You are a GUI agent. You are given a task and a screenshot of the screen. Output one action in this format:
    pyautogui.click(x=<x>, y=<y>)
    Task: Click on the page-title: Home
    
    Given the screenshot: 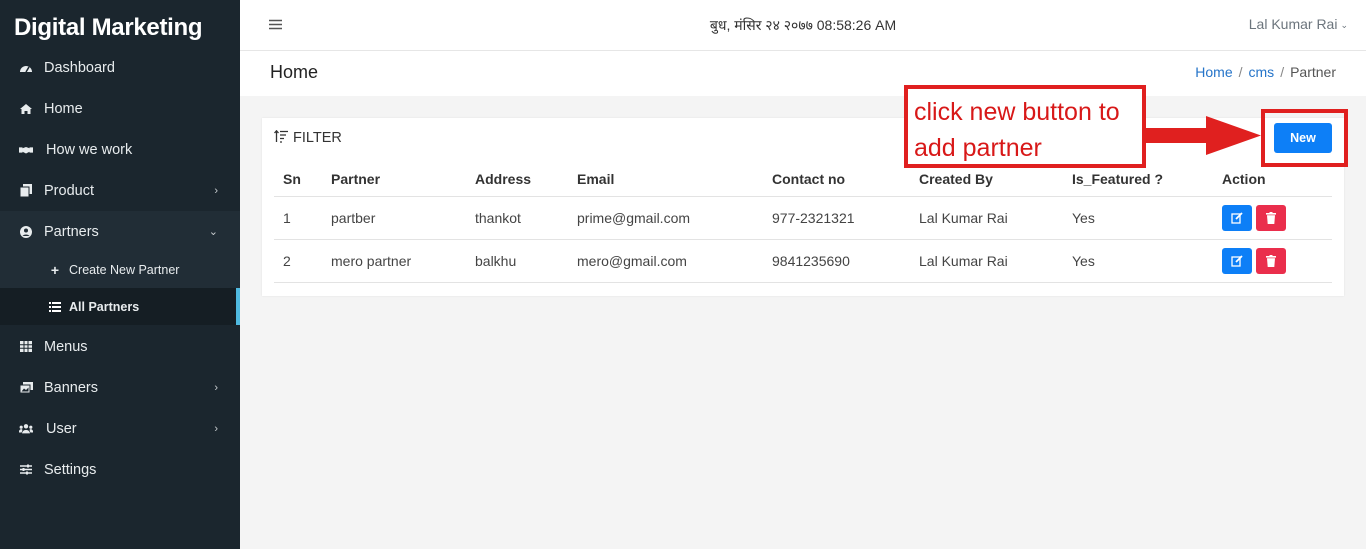 What is the action you would take?
    pyautogui.click(x=294, y=72)
    